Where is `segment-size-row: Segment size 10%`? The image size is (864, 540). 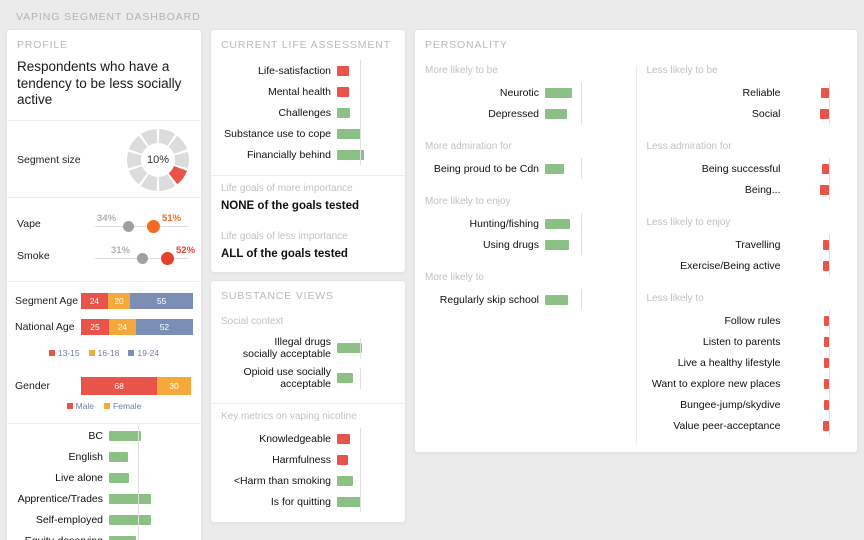
segment-size-row: Segment size 10% is located at coordinates (104, 159).